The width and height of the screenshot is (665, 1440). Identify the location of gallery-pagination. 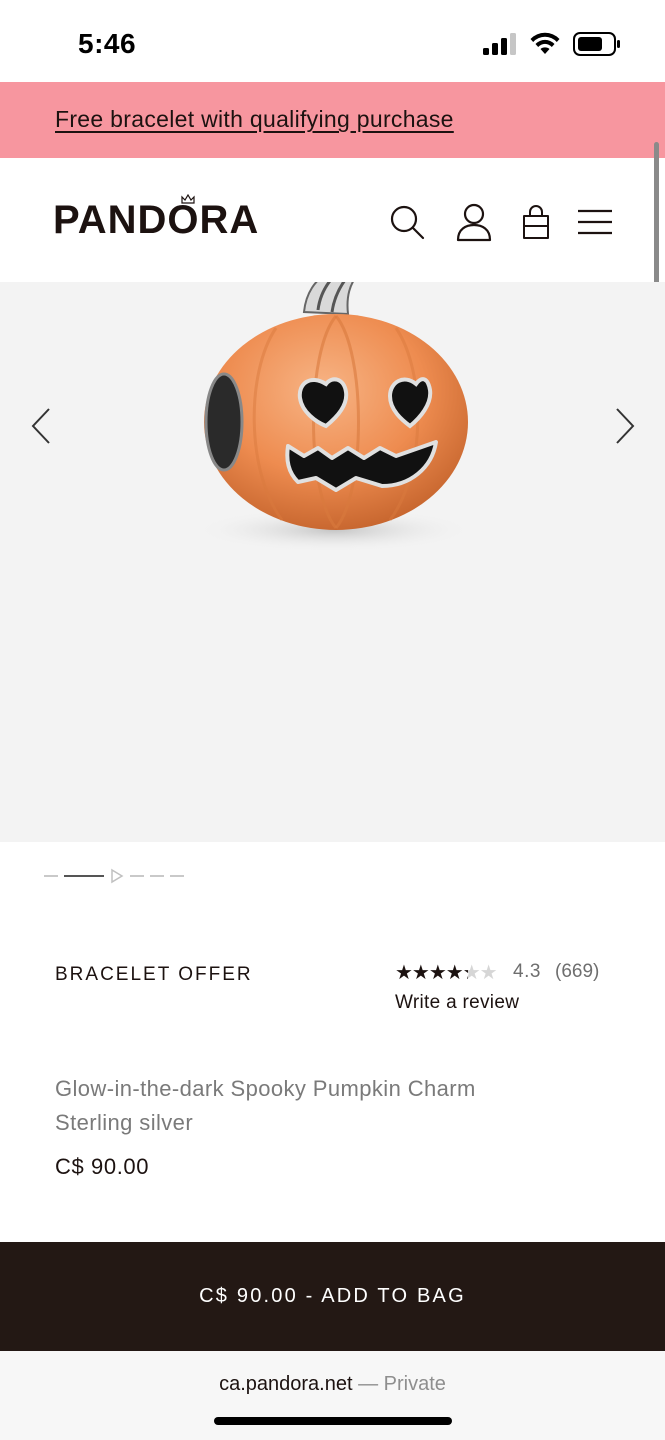
(114, 876).